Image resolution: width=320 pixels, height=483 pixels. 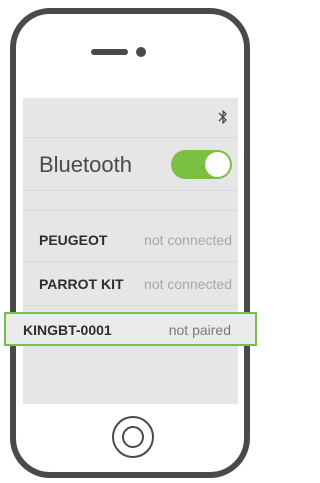 I want to click on home-button-inner, so click(x=133, y=437).